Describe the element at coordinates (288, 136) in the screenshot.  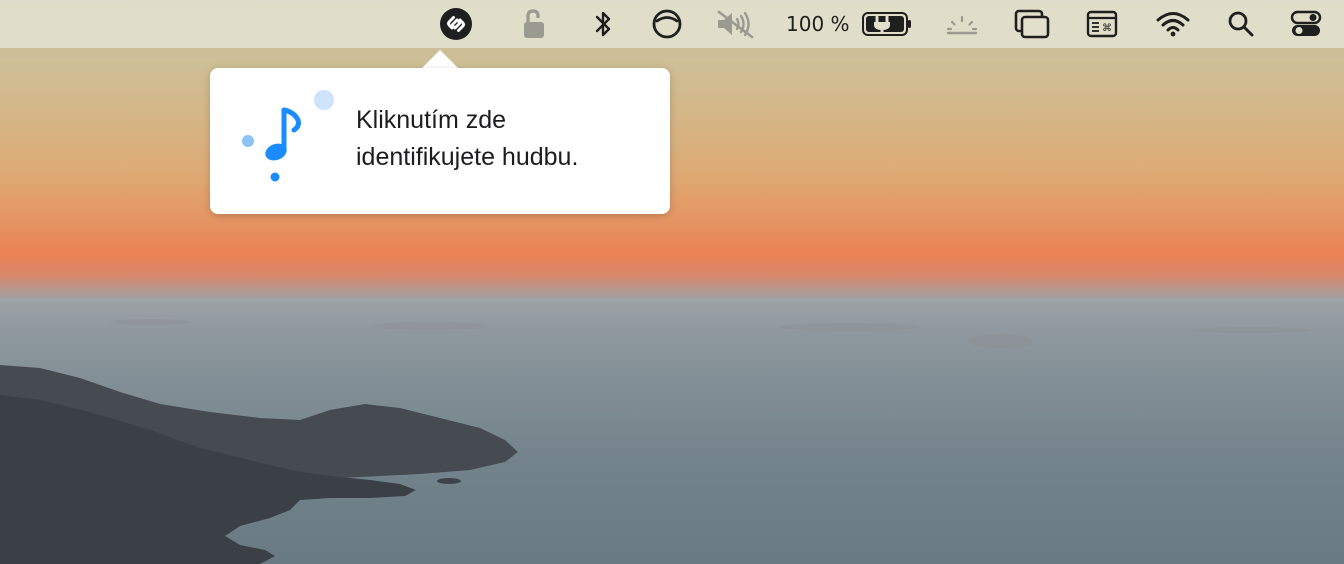
I see `music-note-icon` at that location.